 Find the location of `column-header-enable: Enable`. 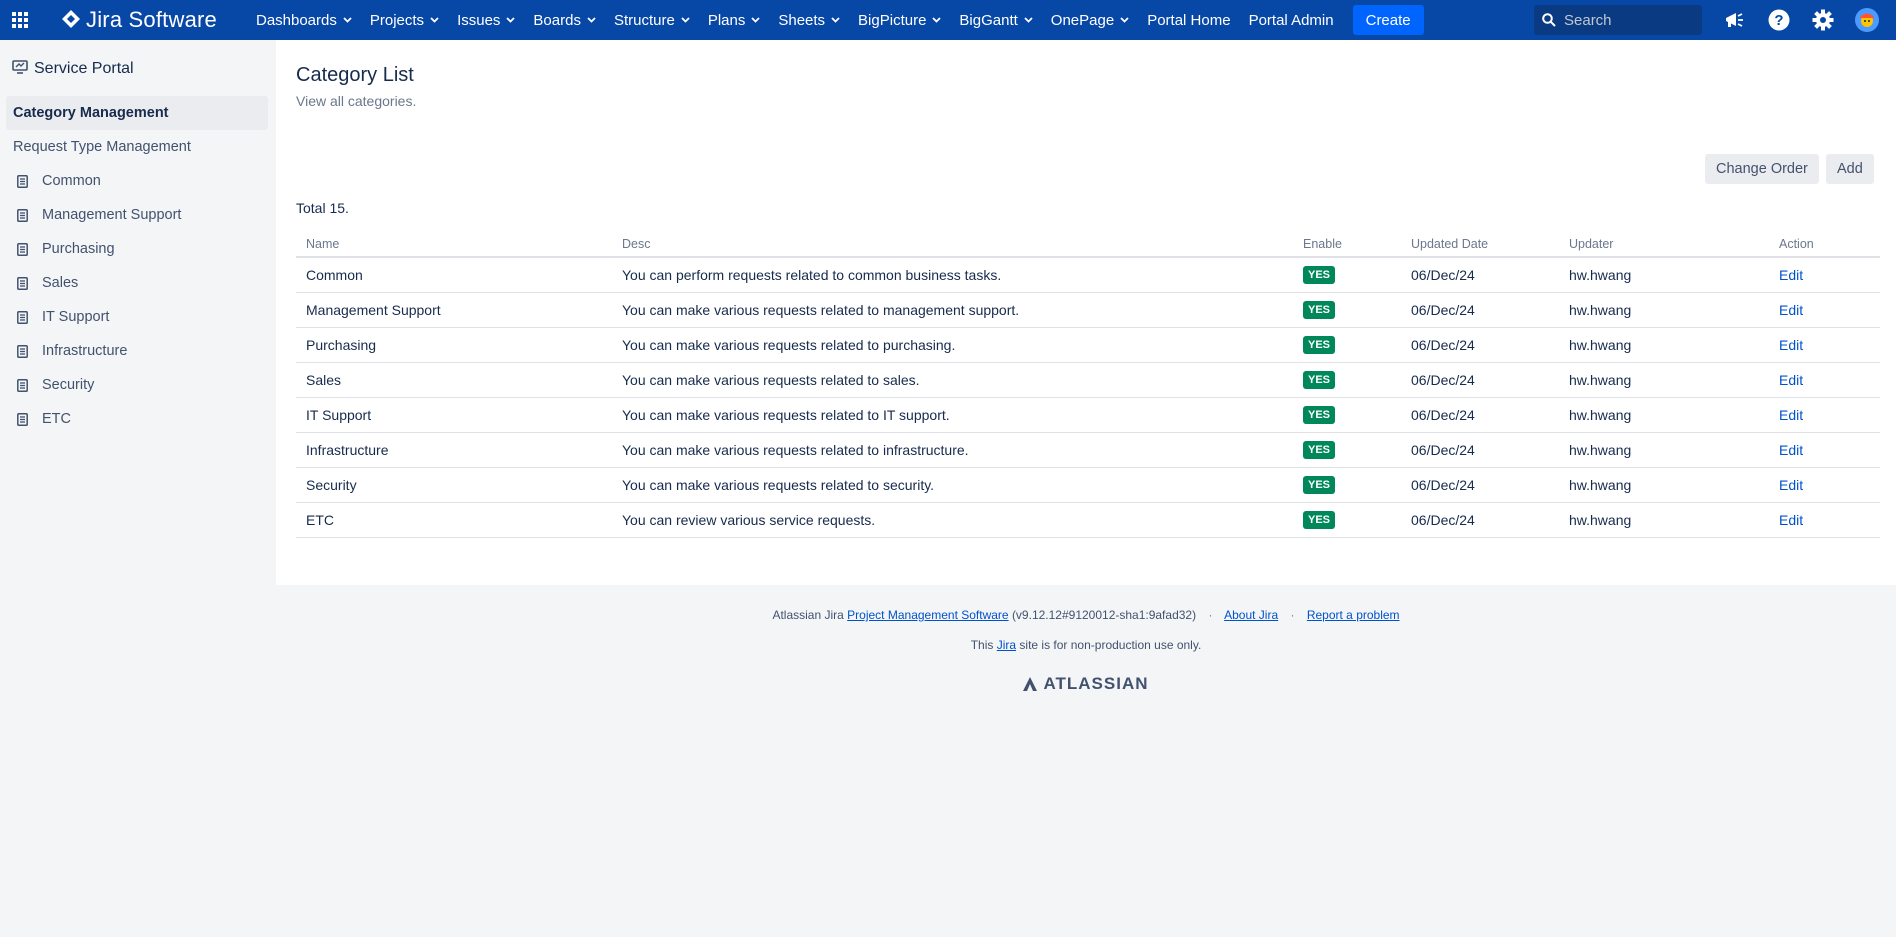

column-header-enable: Enable is located at coordinates (1347, 245).